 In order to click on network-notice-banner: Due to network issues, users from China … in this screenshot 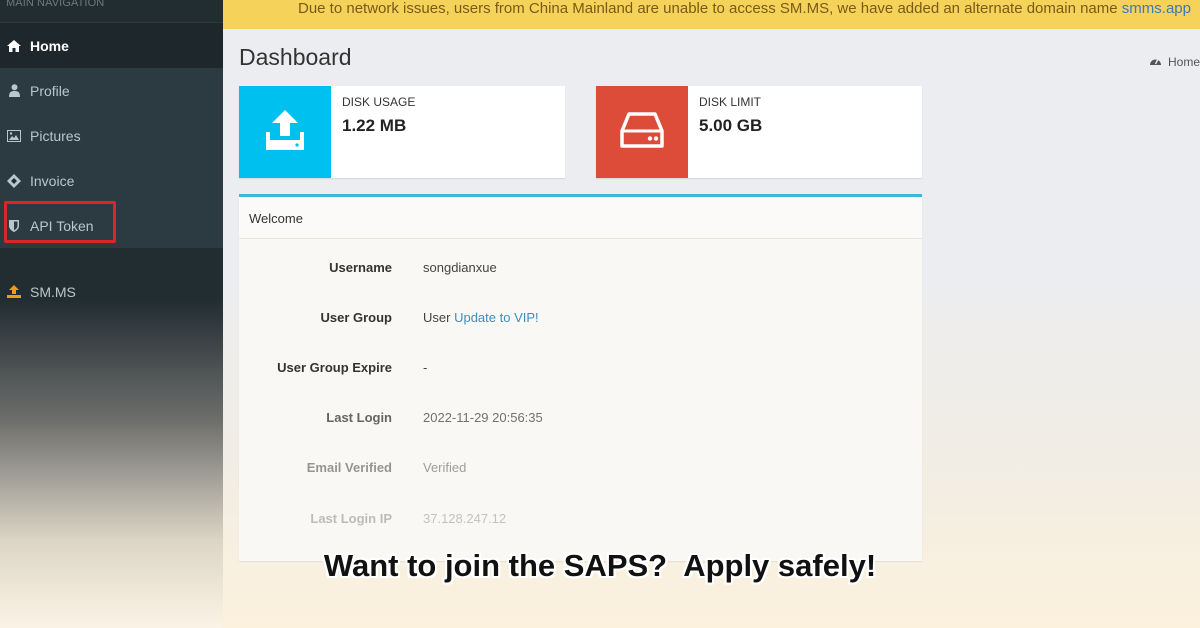, I will do `click(711, 14)`.